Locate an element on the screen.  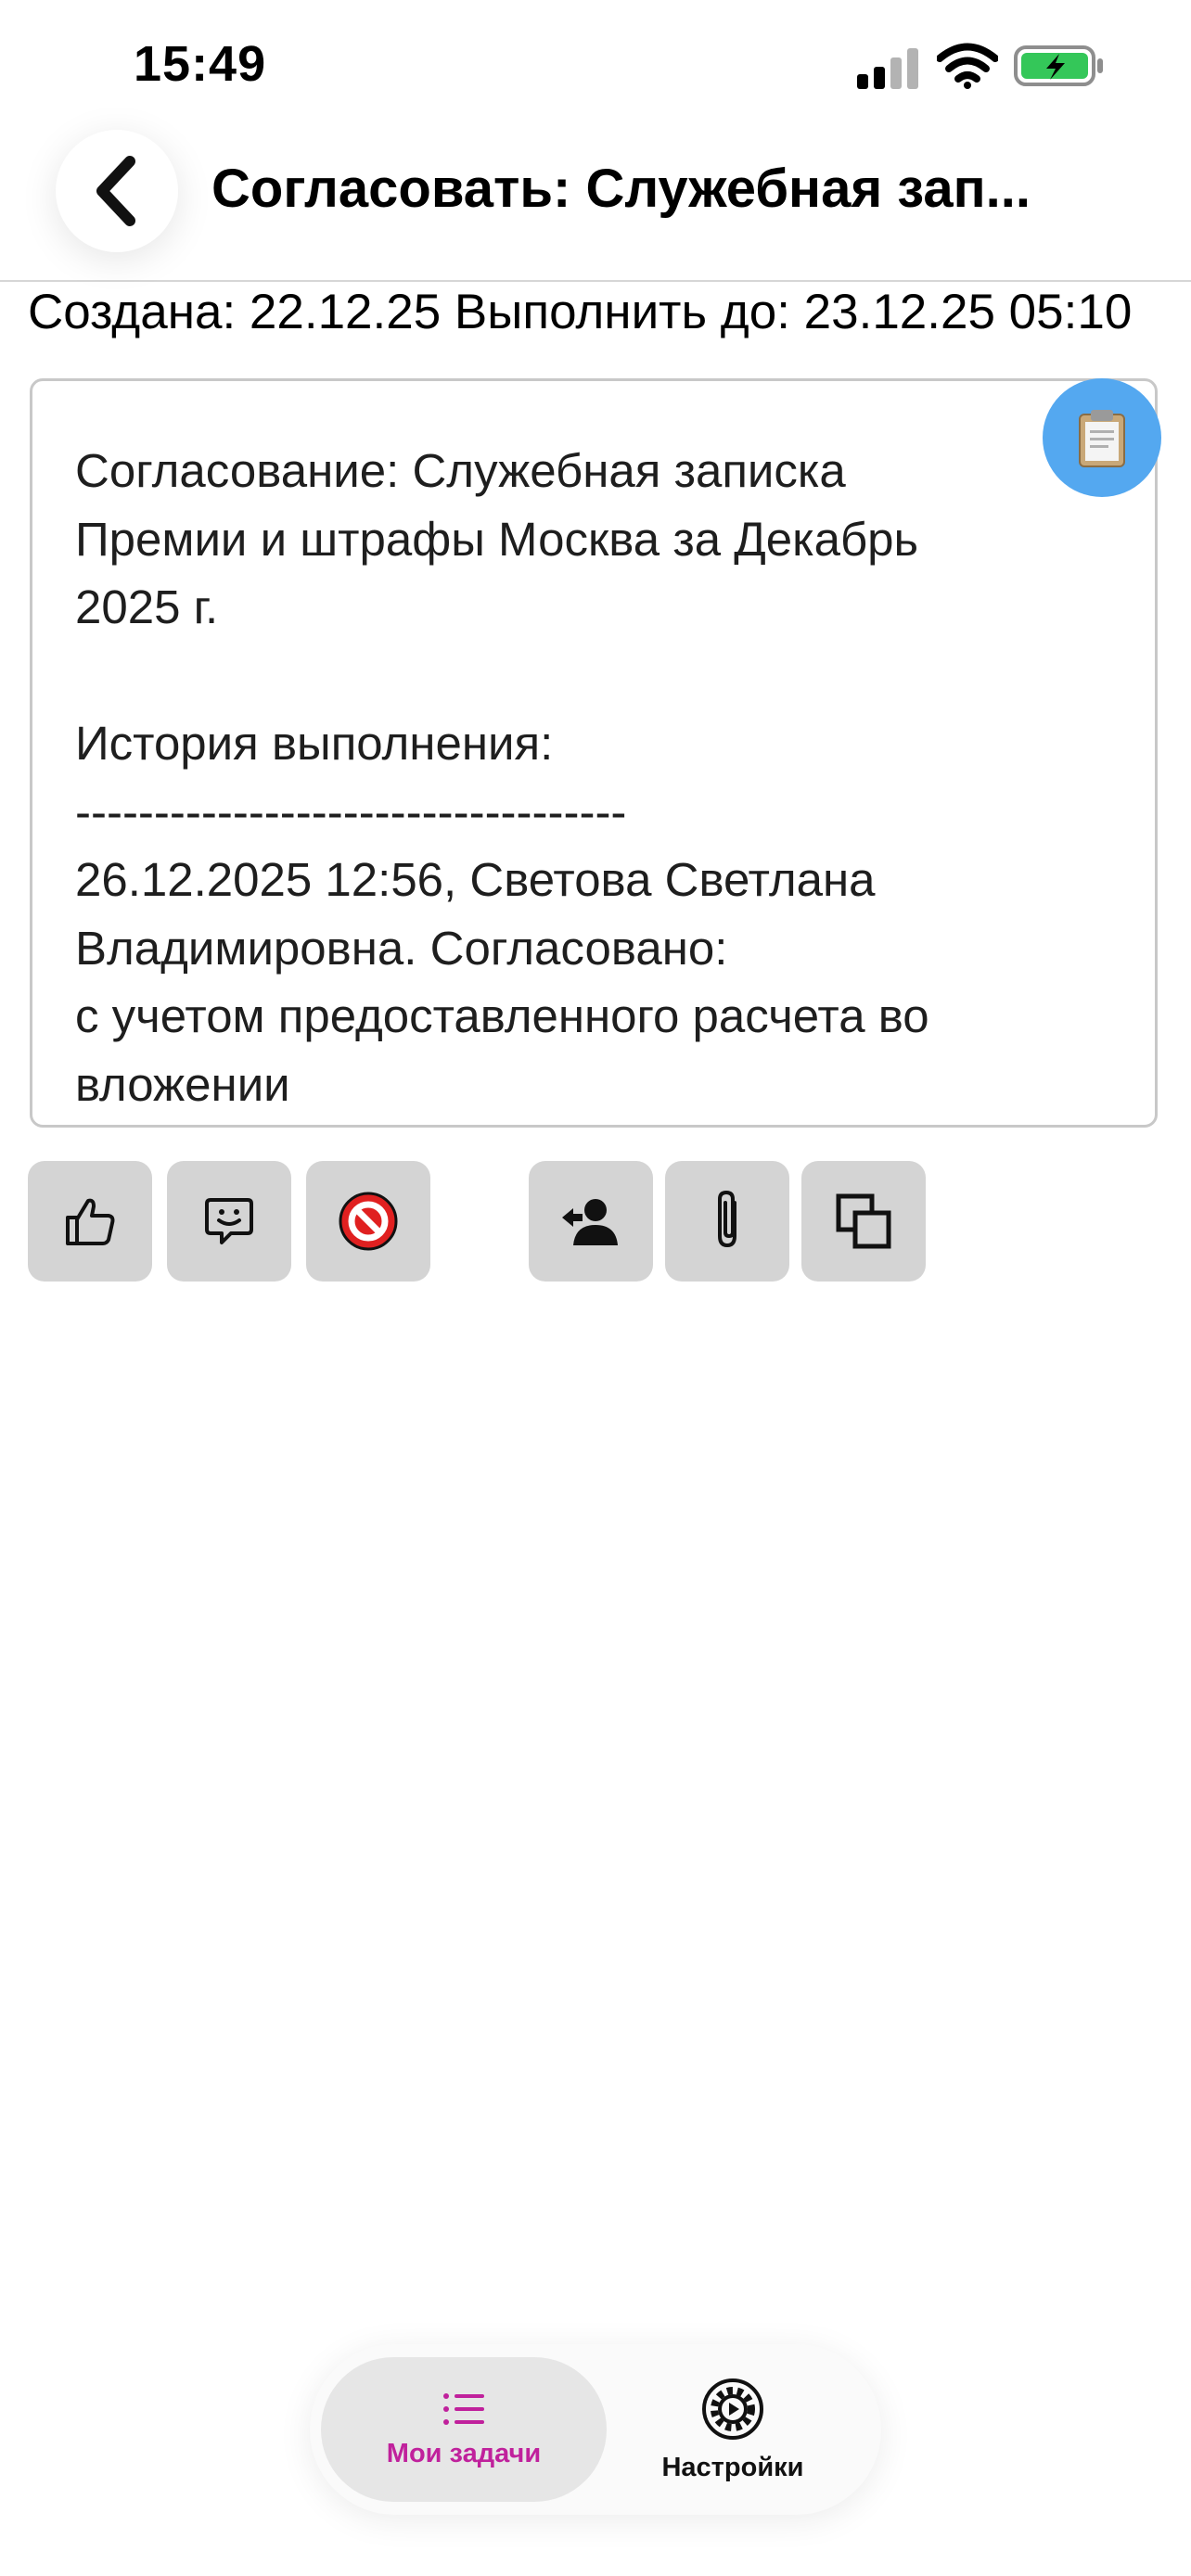
comment-button is located at coordinates (229, 1222).